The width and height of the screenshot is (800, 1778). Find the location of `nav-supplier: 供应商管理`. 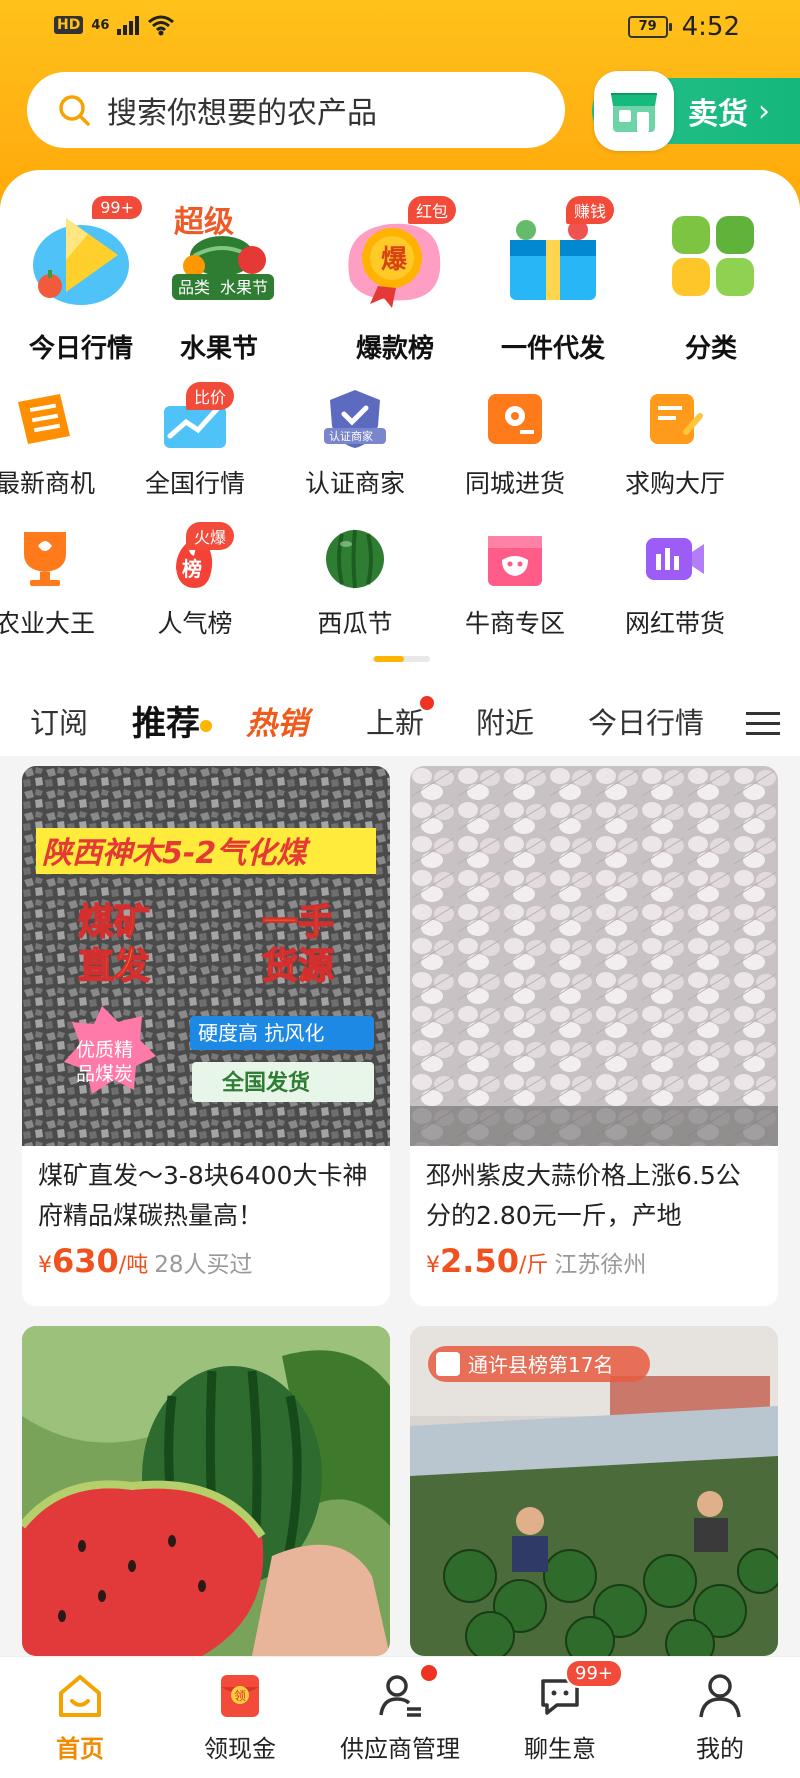

nav-supplier: 供应商管理 is located at coordinates (400, 1714).